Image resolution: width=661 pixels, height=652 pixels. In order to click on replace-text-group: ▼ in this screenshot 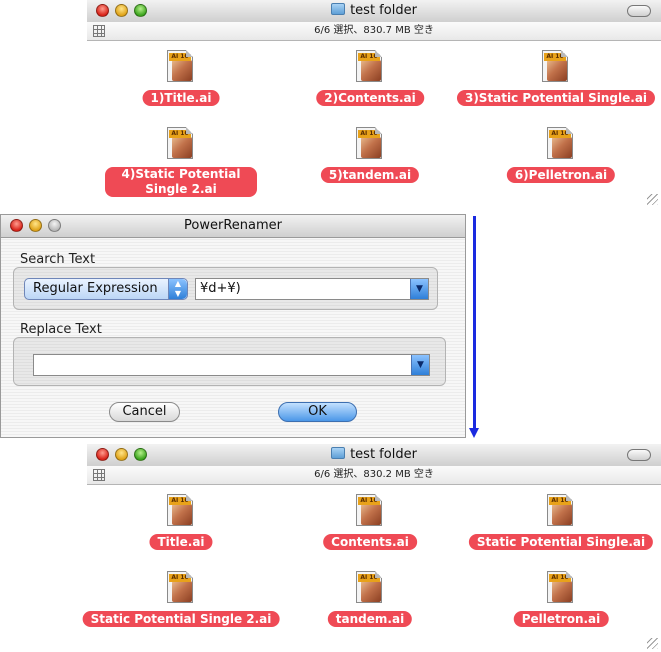, I will do `click(229, 361)`.